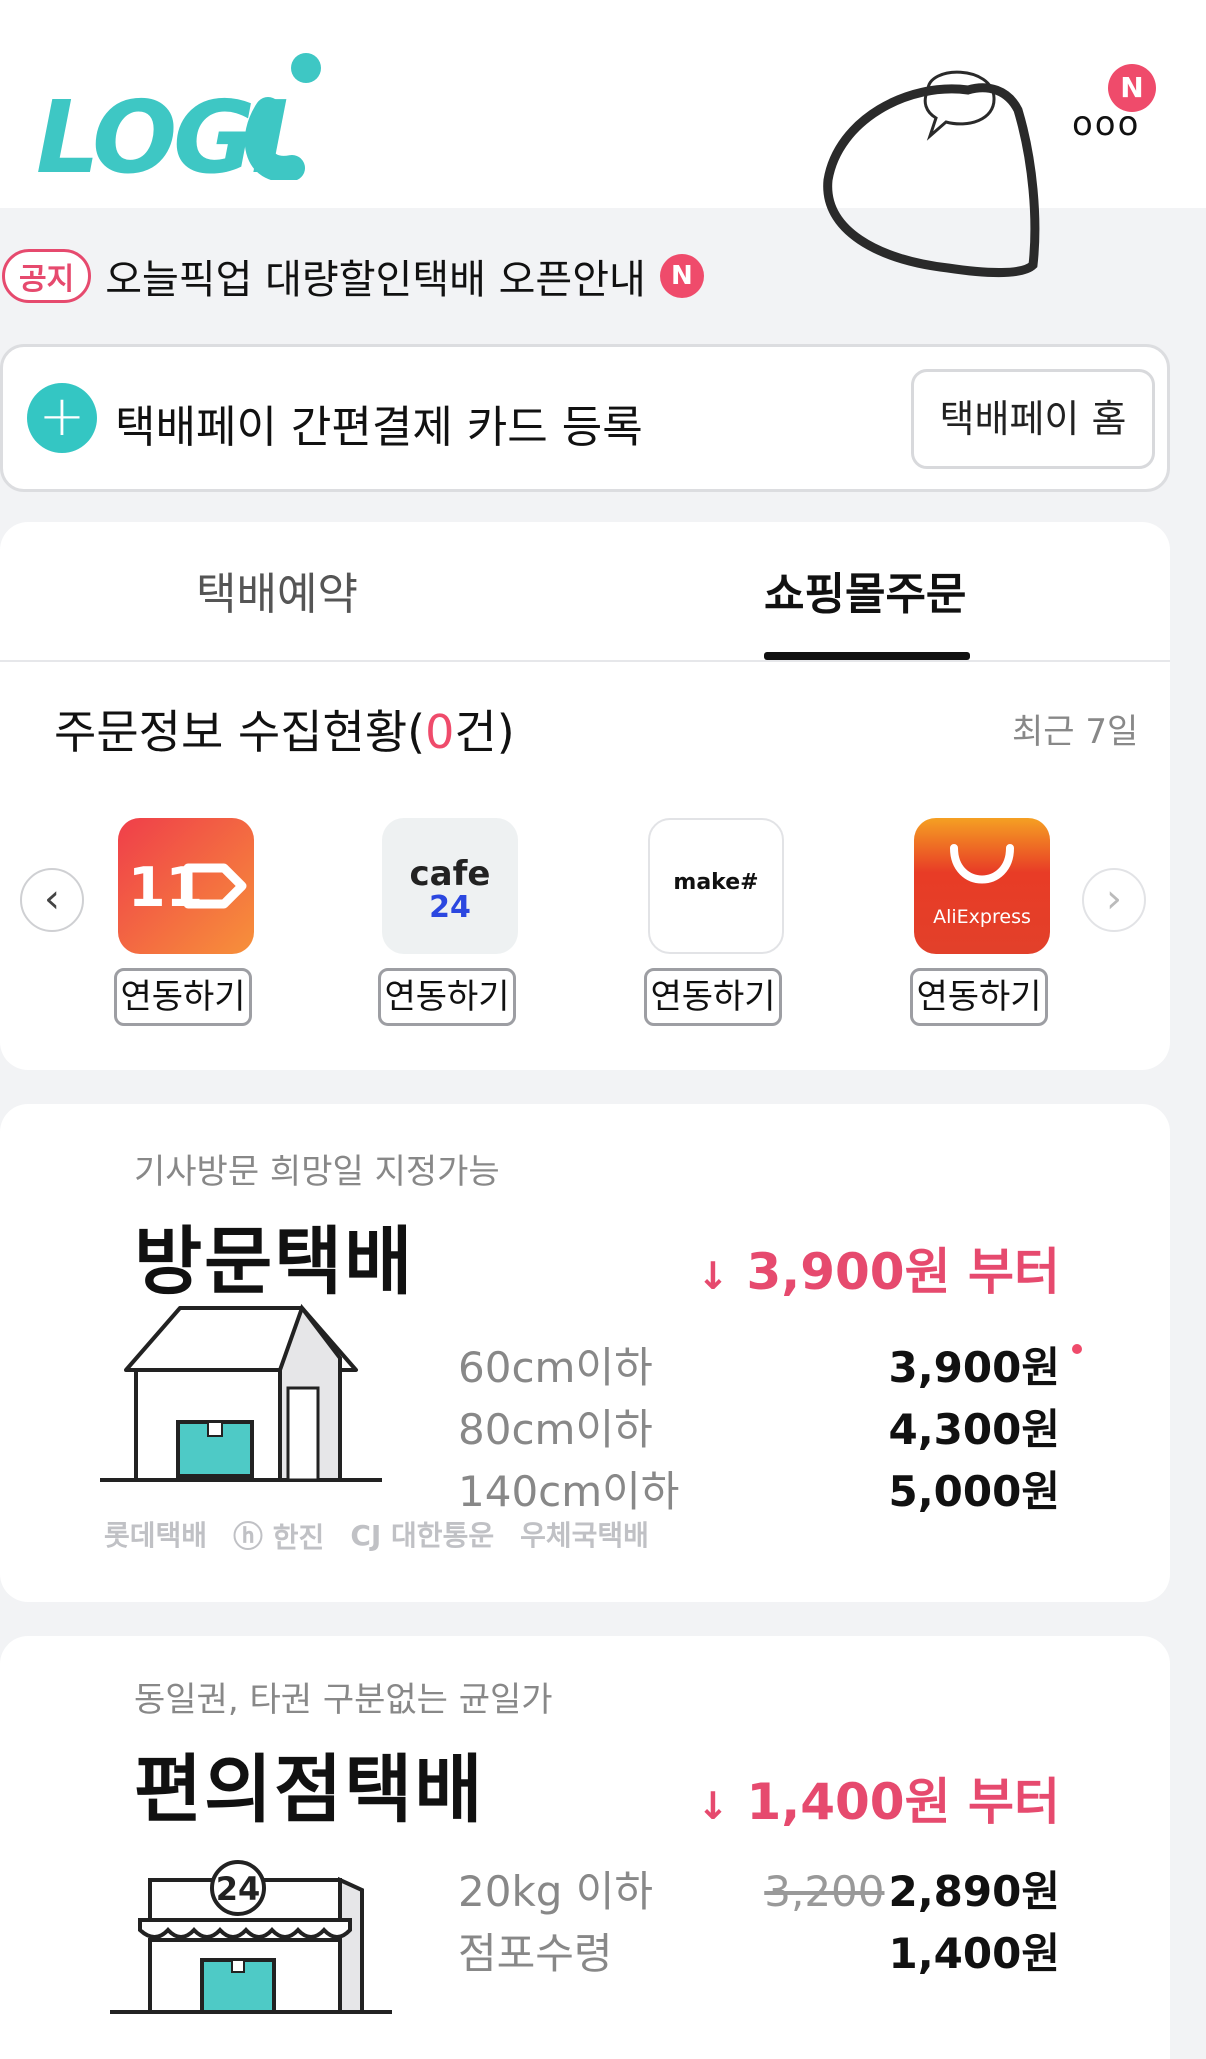 Image resolution: width=1206 pixels, height=2059 pixels. What do you see at coordinates (1077, 1349) in the screenshot?
I see `highlight-dot` at bounding box center [1077, 1349].